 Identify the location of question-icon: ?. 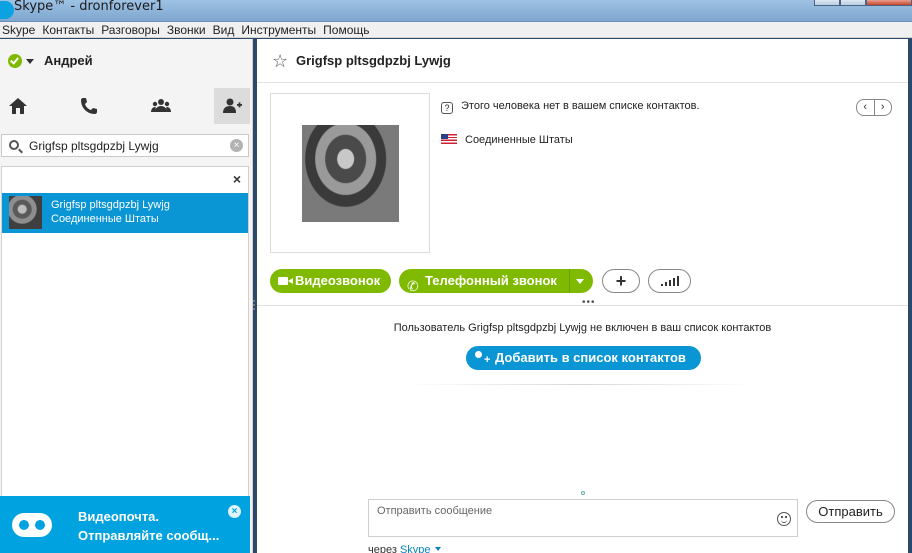
(447, 108).